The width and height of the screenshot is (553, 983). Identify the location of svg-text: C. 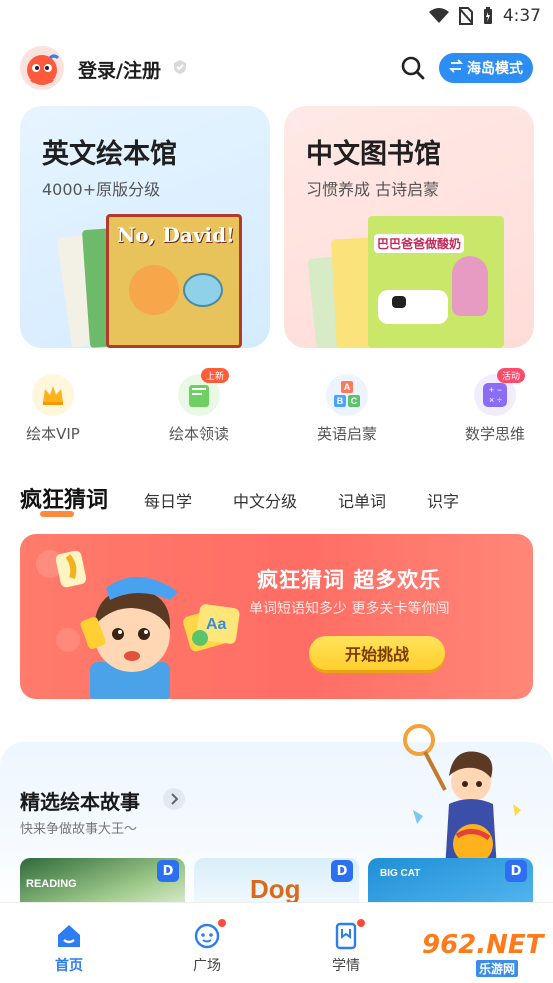
(354, 401).